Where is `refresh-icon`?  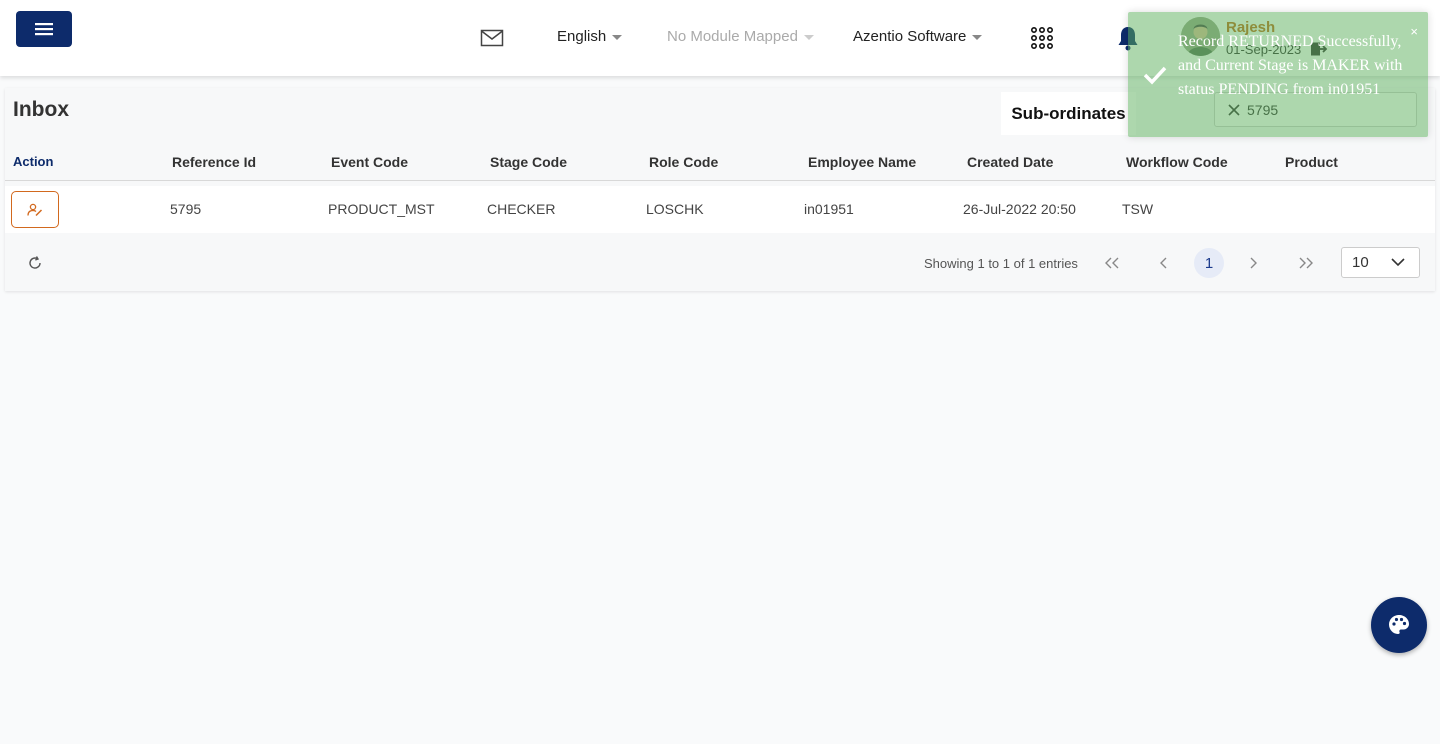 refresh-icon is located at coordinates (35, 263).